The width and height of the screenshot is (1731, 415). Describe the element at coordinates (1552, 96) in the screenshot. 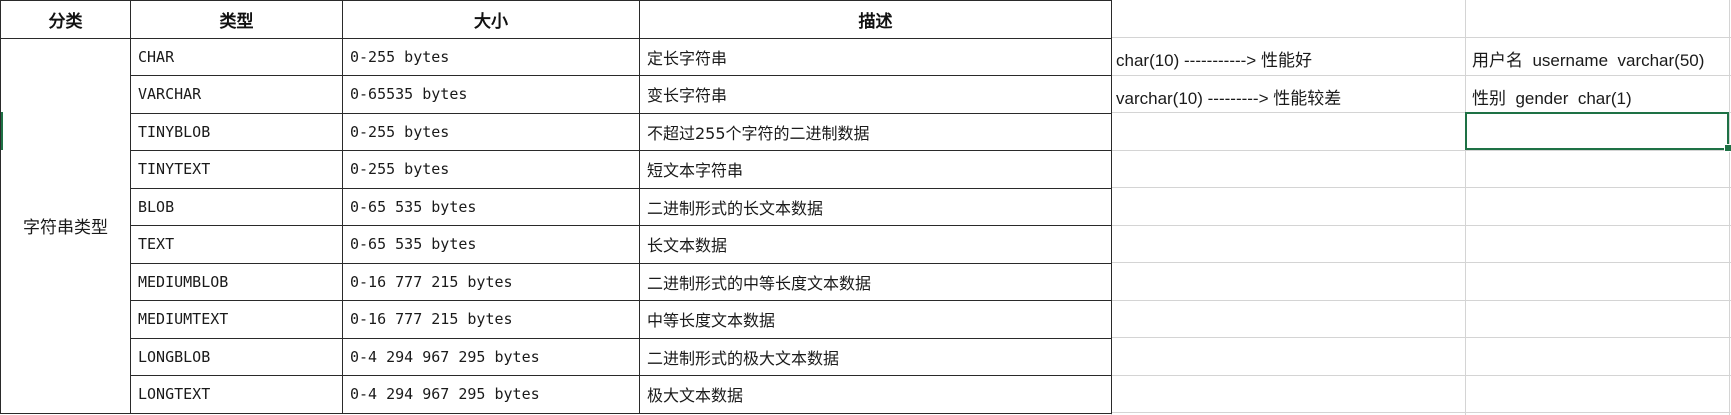

I see `gender-example-cell: 性别 gender char(1)` at that location.